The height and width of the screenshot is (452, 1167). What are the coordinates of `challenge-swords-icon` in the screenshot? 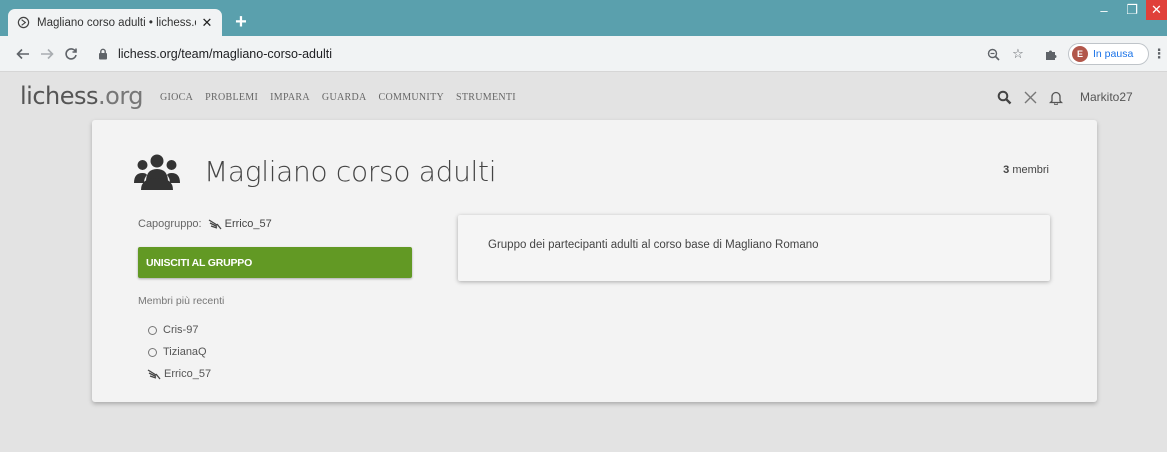 It's located at (1030, 97).